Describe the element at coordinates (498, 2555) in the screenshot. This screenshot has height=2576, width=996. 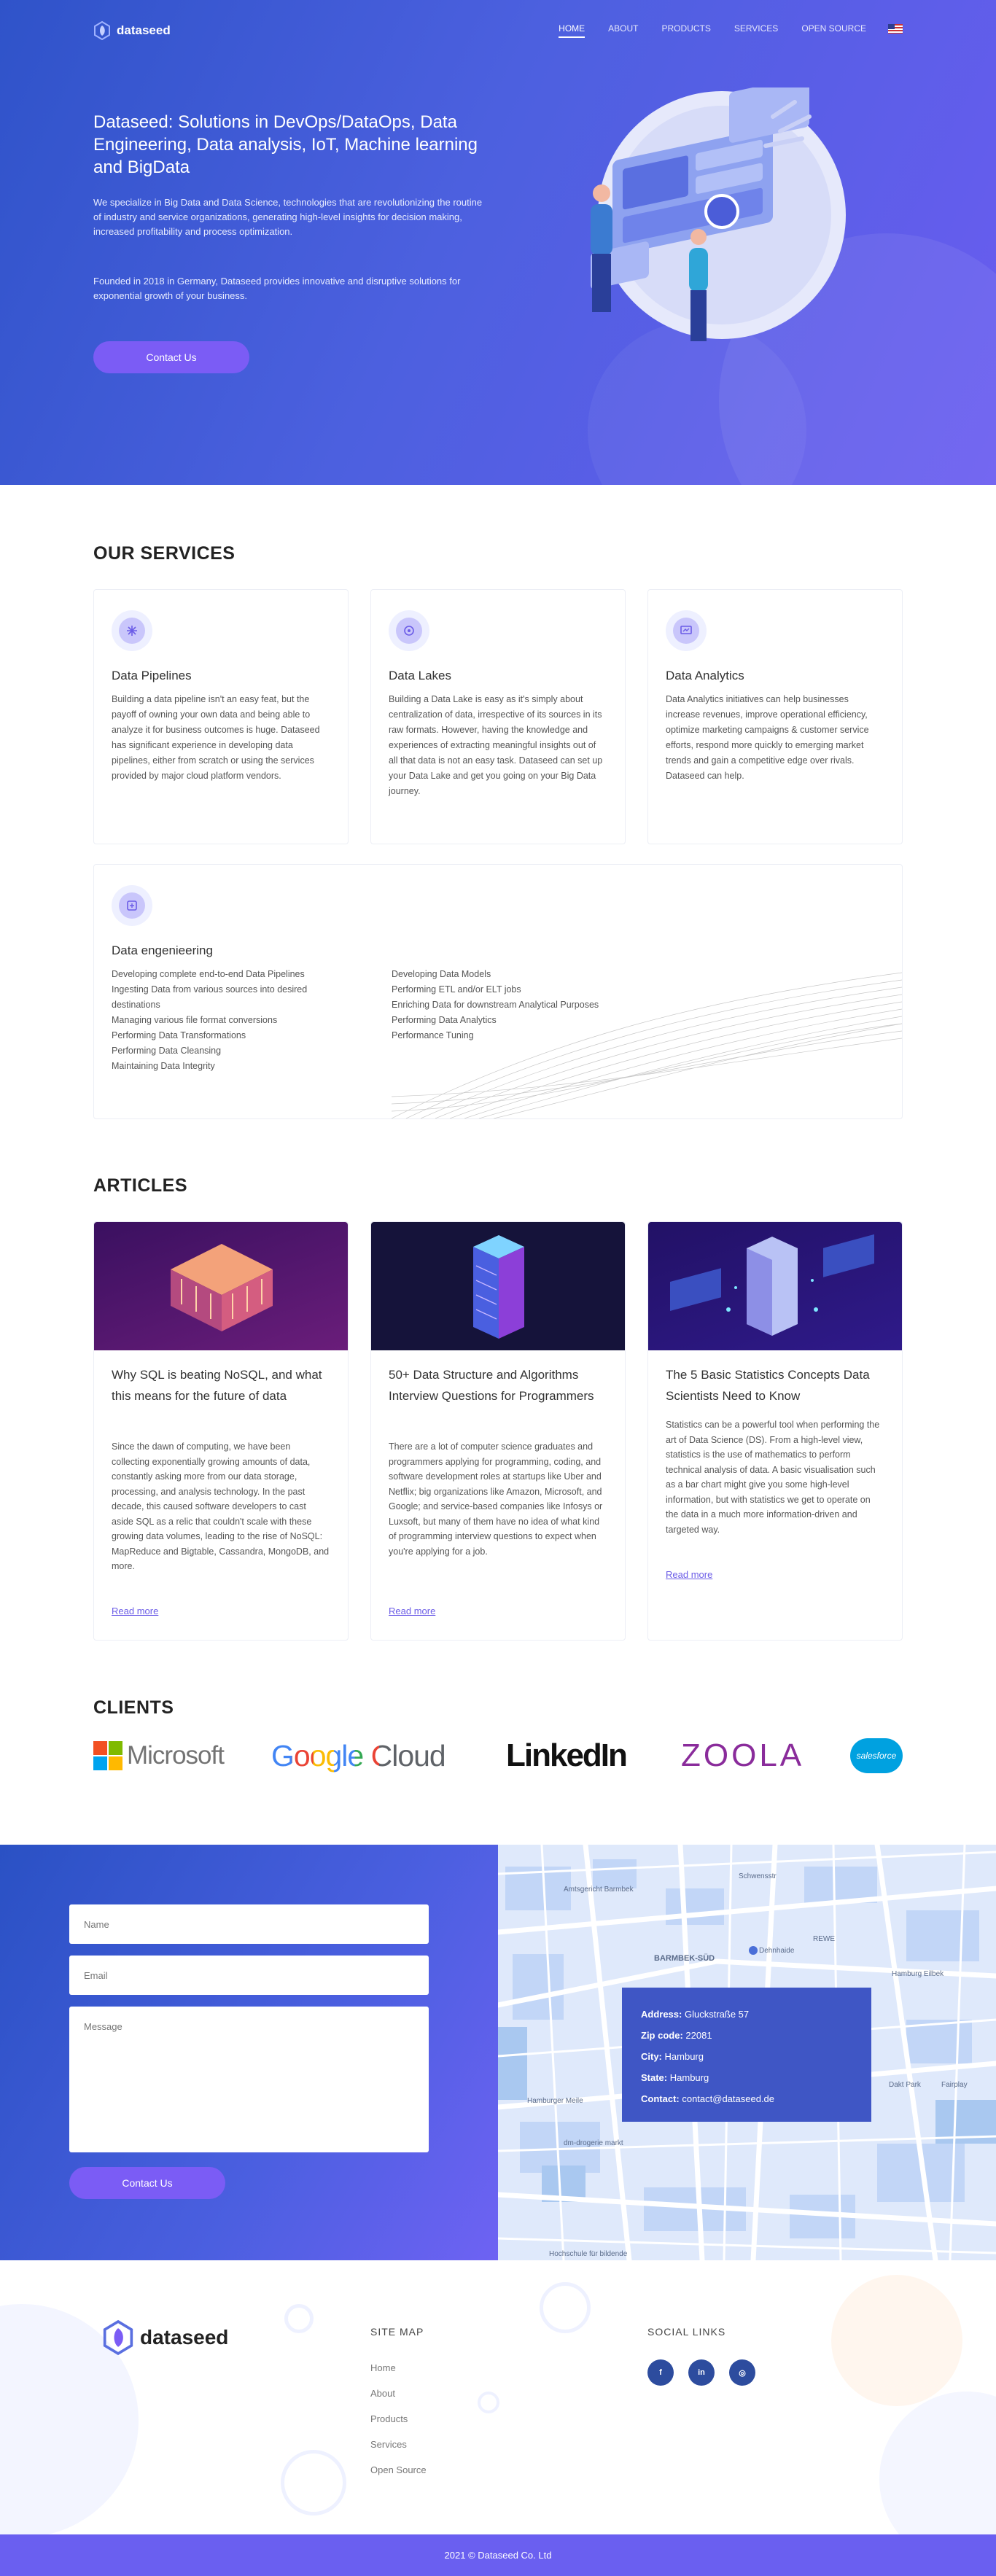
I see `copyright-bar: 2021 © Dataseed Co. Ltd` at that location.